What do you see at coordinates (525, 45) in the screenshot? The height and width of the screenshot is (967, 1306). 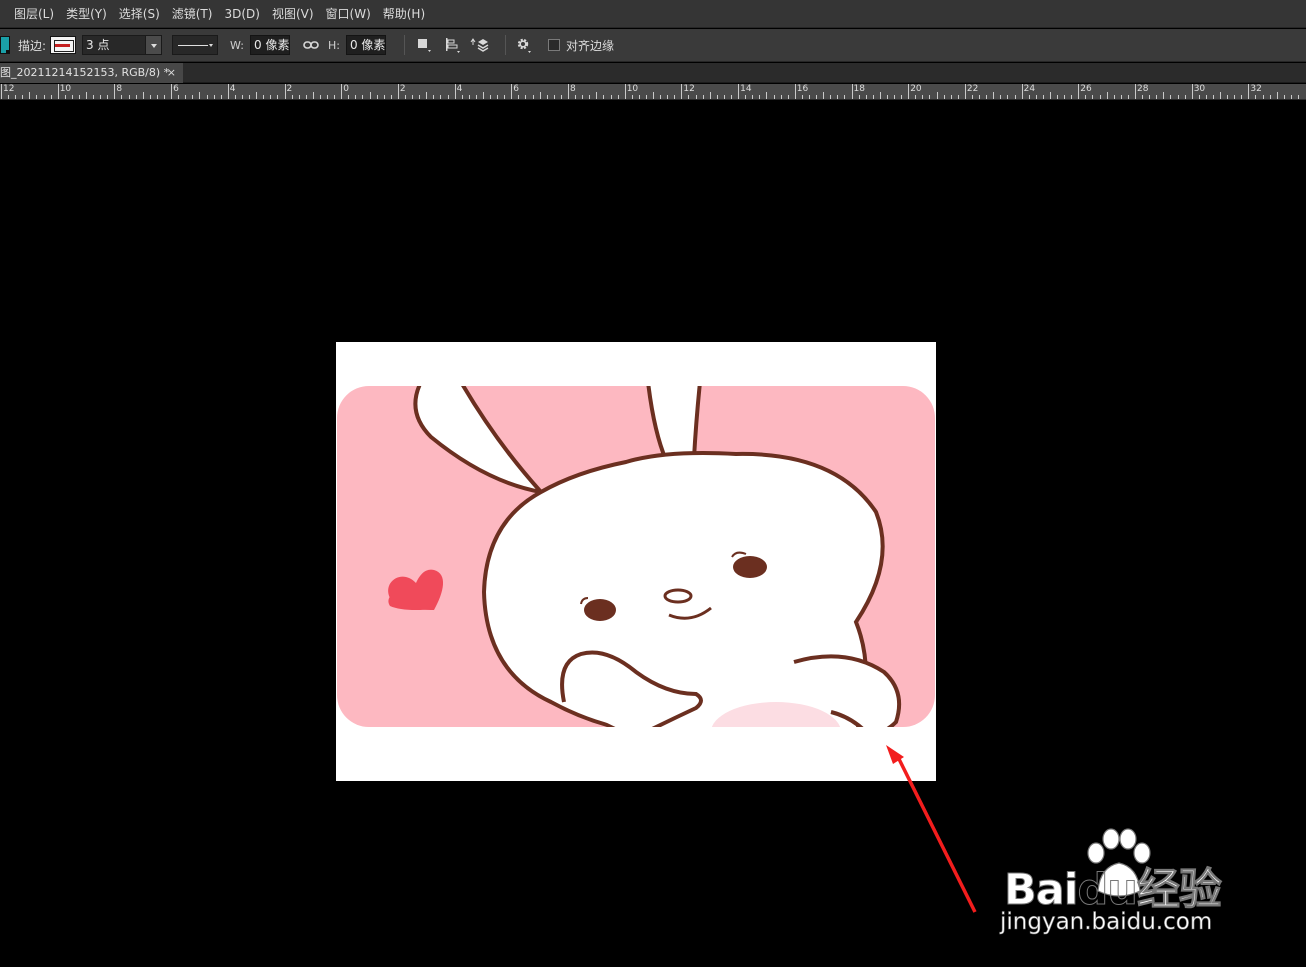 I see `gear-icon` at bounding box center [525, 45].